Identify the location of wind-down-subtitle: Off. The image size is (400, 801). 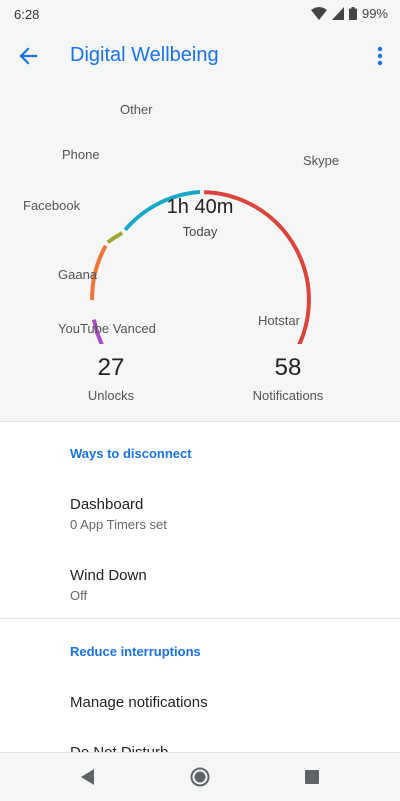
(79, 595).